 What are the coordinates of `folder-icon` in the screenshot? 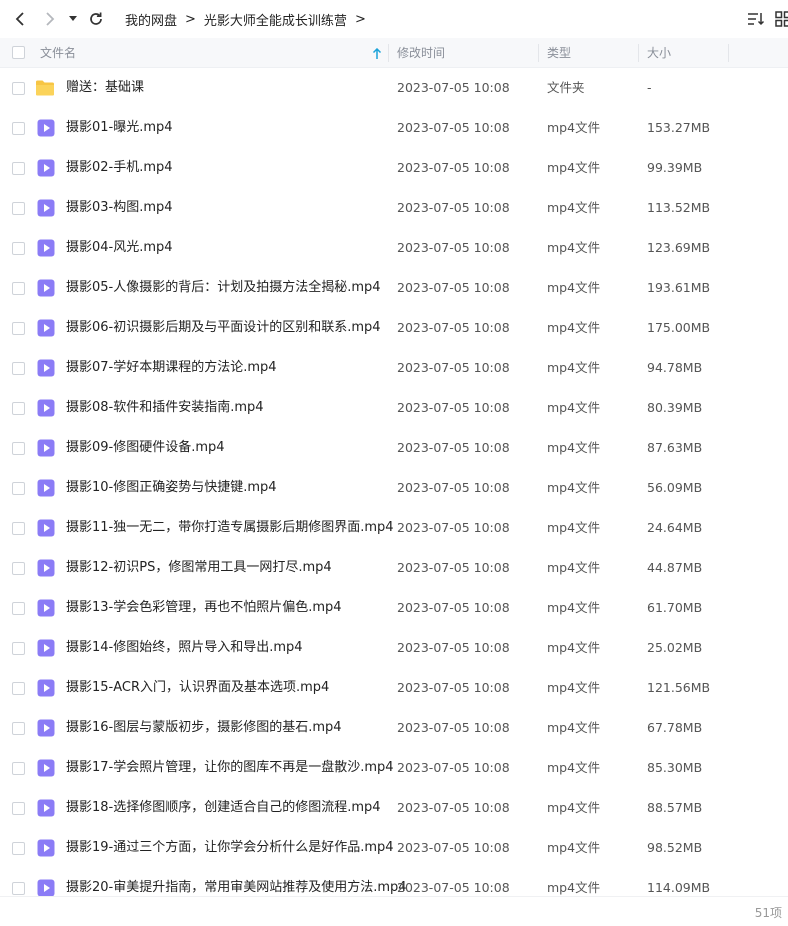 It's located at (44, 88).